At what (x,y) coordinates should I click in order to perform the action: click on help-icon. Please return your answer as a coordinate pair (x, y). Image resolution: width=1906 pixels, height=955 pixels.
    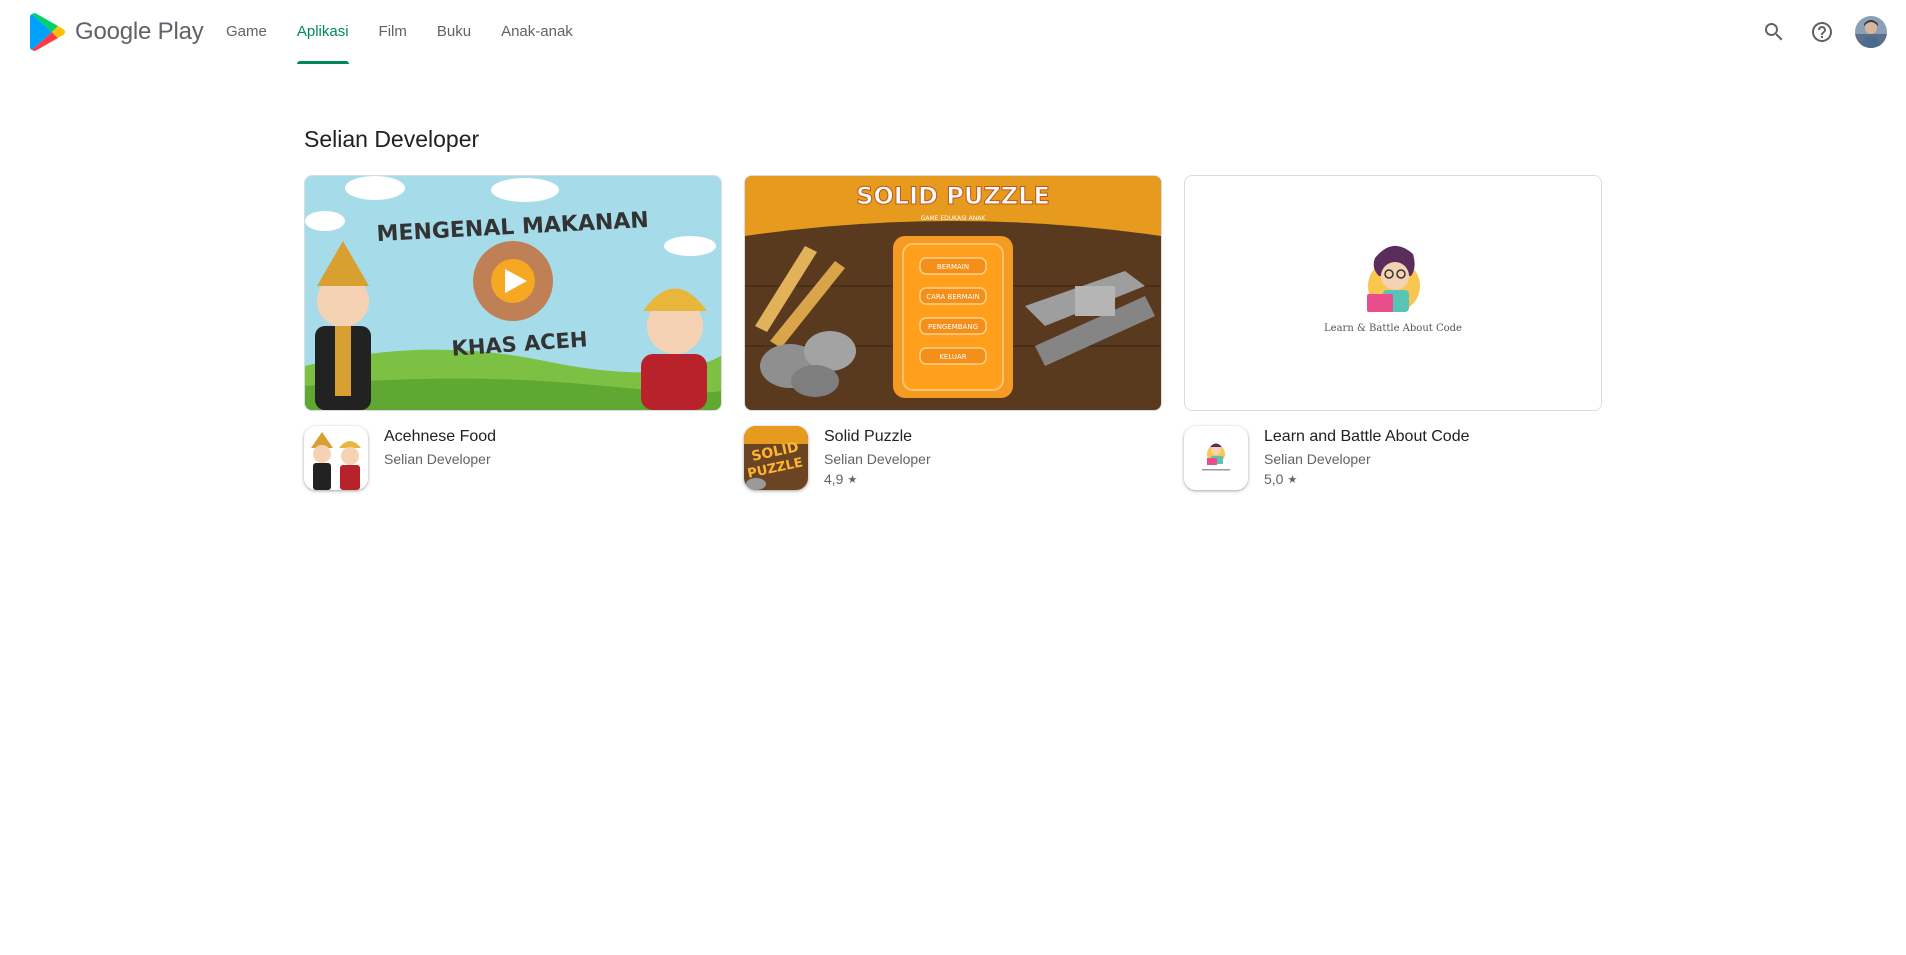
    Looking at the image, I should click on (1822, 32).